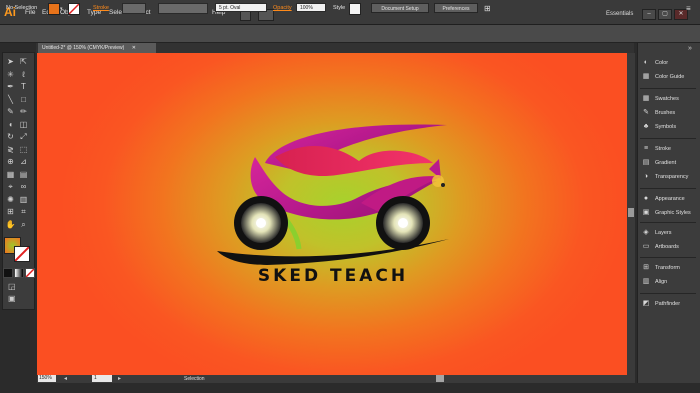 This screenshot has width=700, height=393. What do you see at coordinates (12, 286) in the screenshot?
I see `draw-mode-icon: ◲` at bounding box center [12, 286].